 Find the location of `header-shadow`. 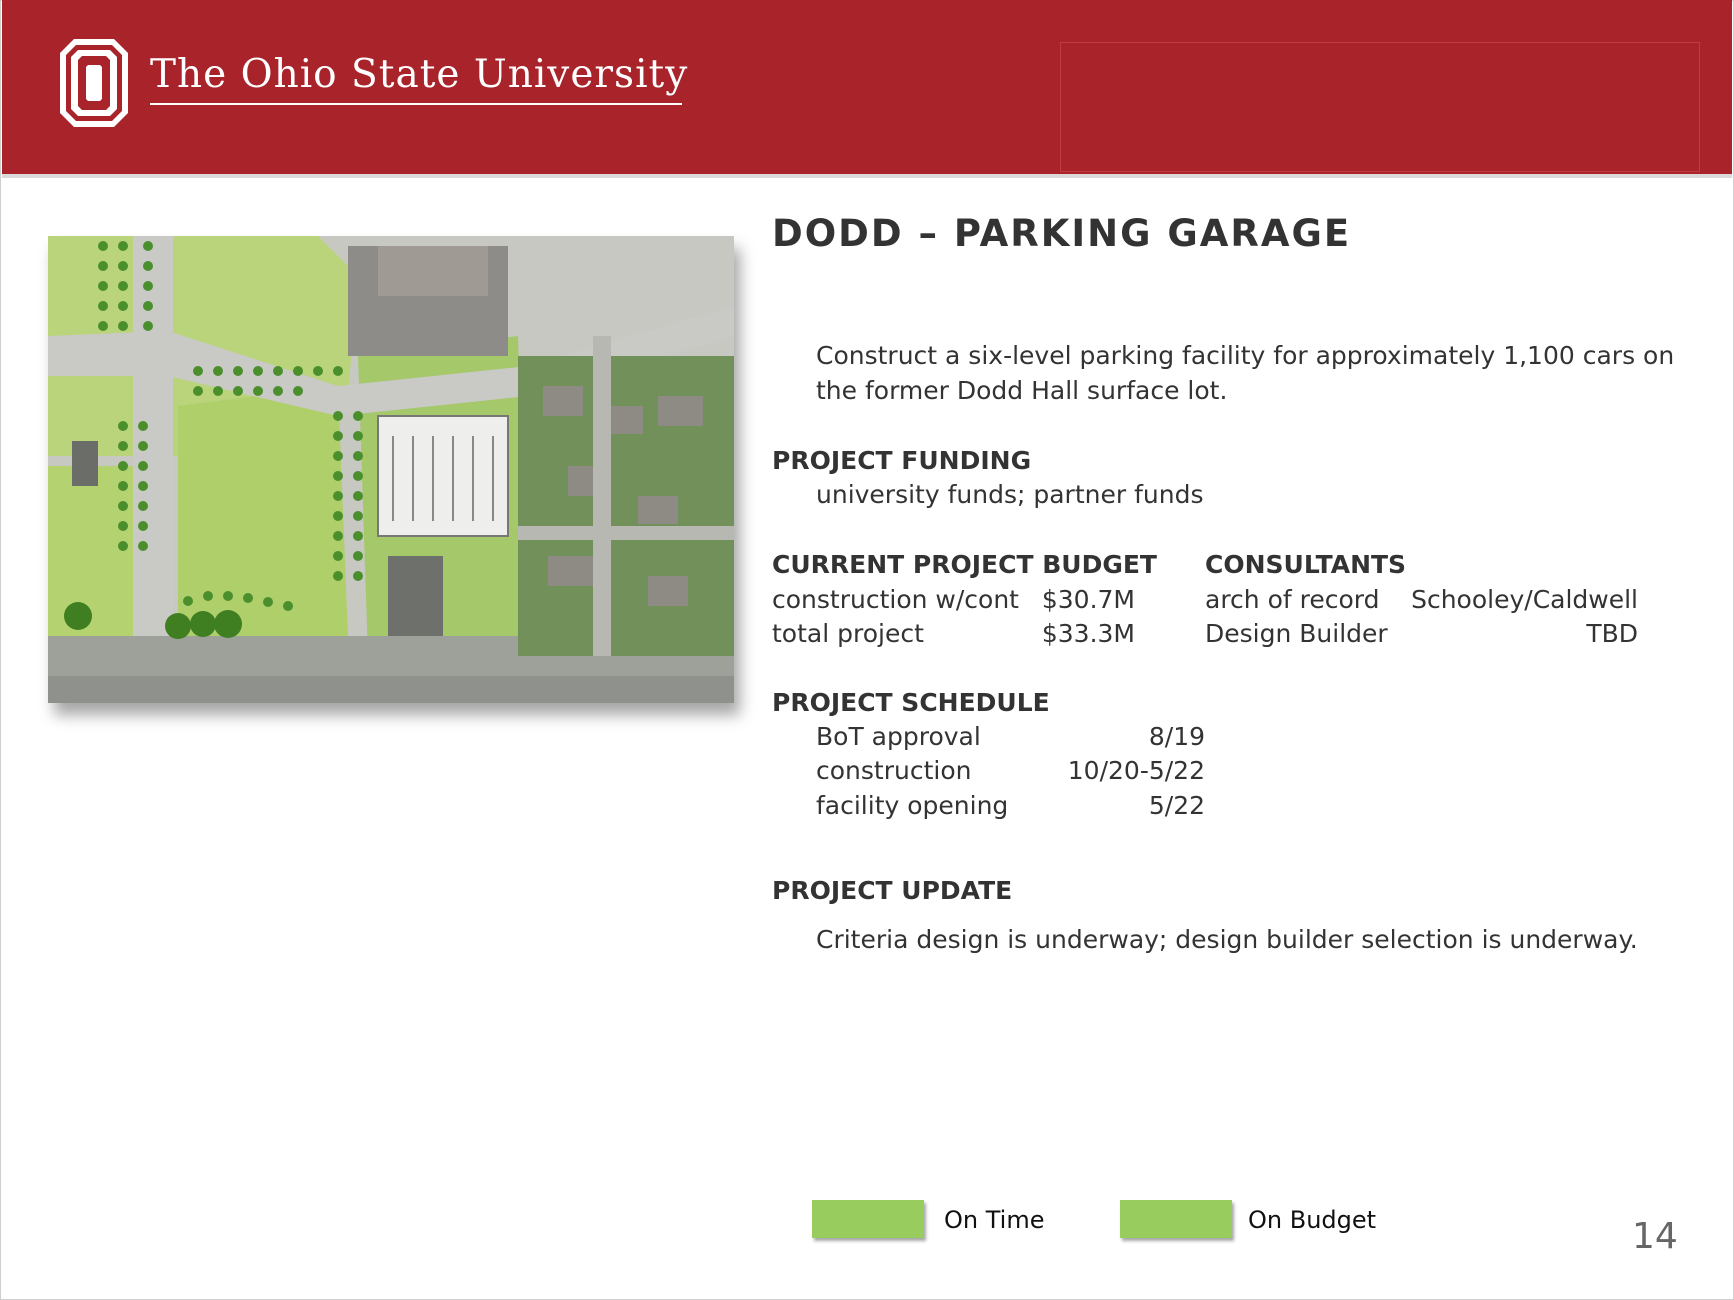

header-shadow is located at coordinates (867, 176).